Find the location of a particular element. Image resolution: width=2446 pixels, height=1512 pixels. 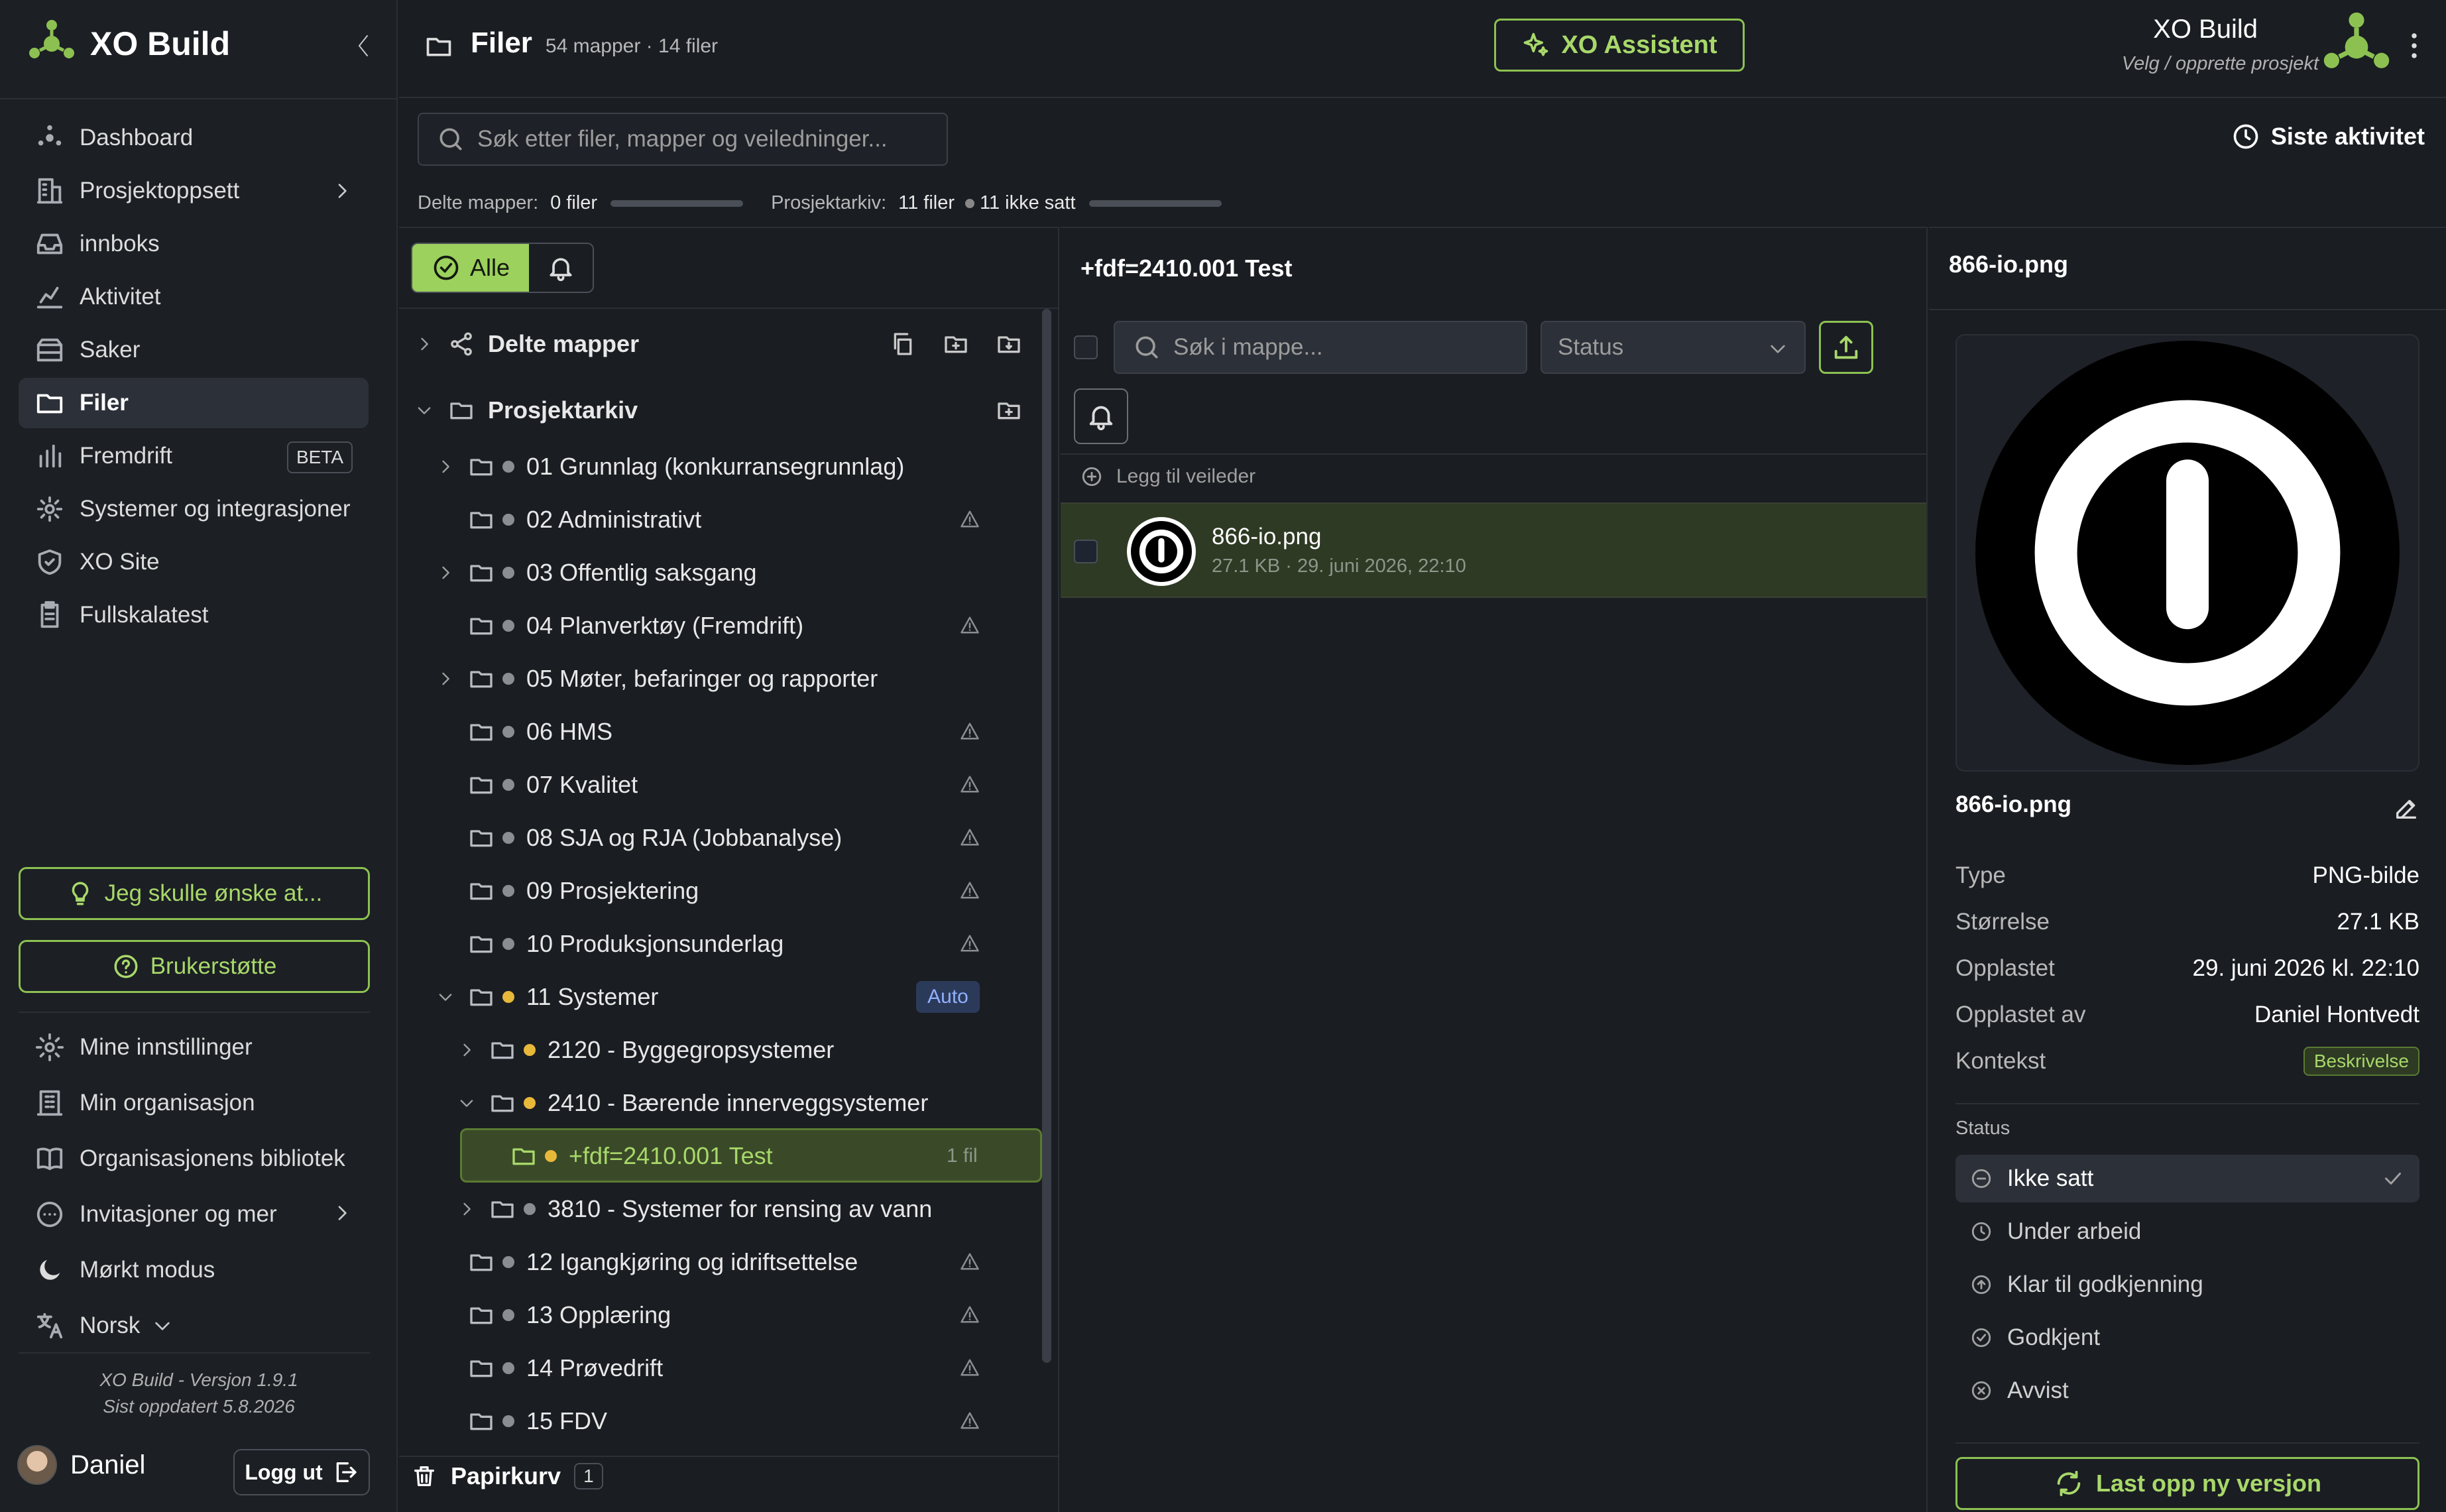

status-filter-select: Status is located at coordinates (1673, 347).